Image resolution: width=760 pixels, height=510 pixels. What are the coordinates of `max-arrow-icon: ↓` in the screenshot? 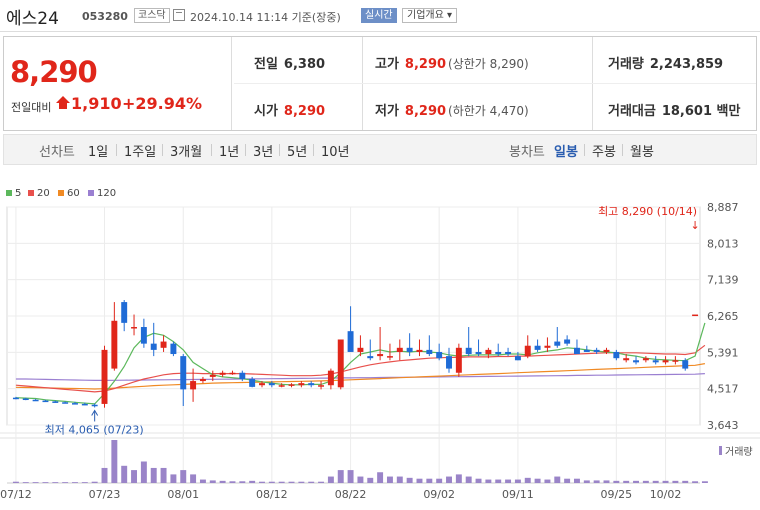 It's located at (694, 225).